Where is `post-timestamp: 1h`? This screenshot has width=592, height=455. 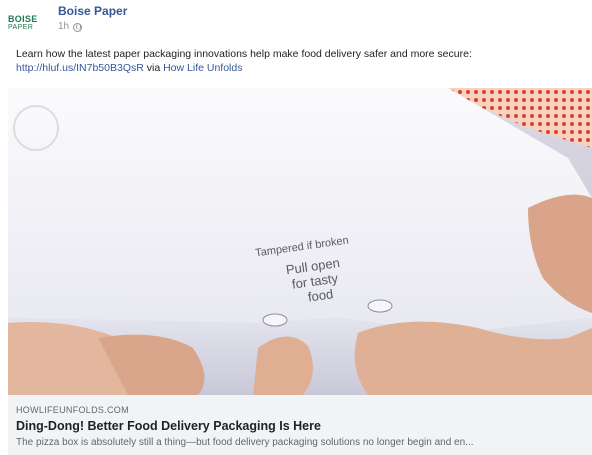 post-timestamp: 1h is located at coordinates (63, 27).